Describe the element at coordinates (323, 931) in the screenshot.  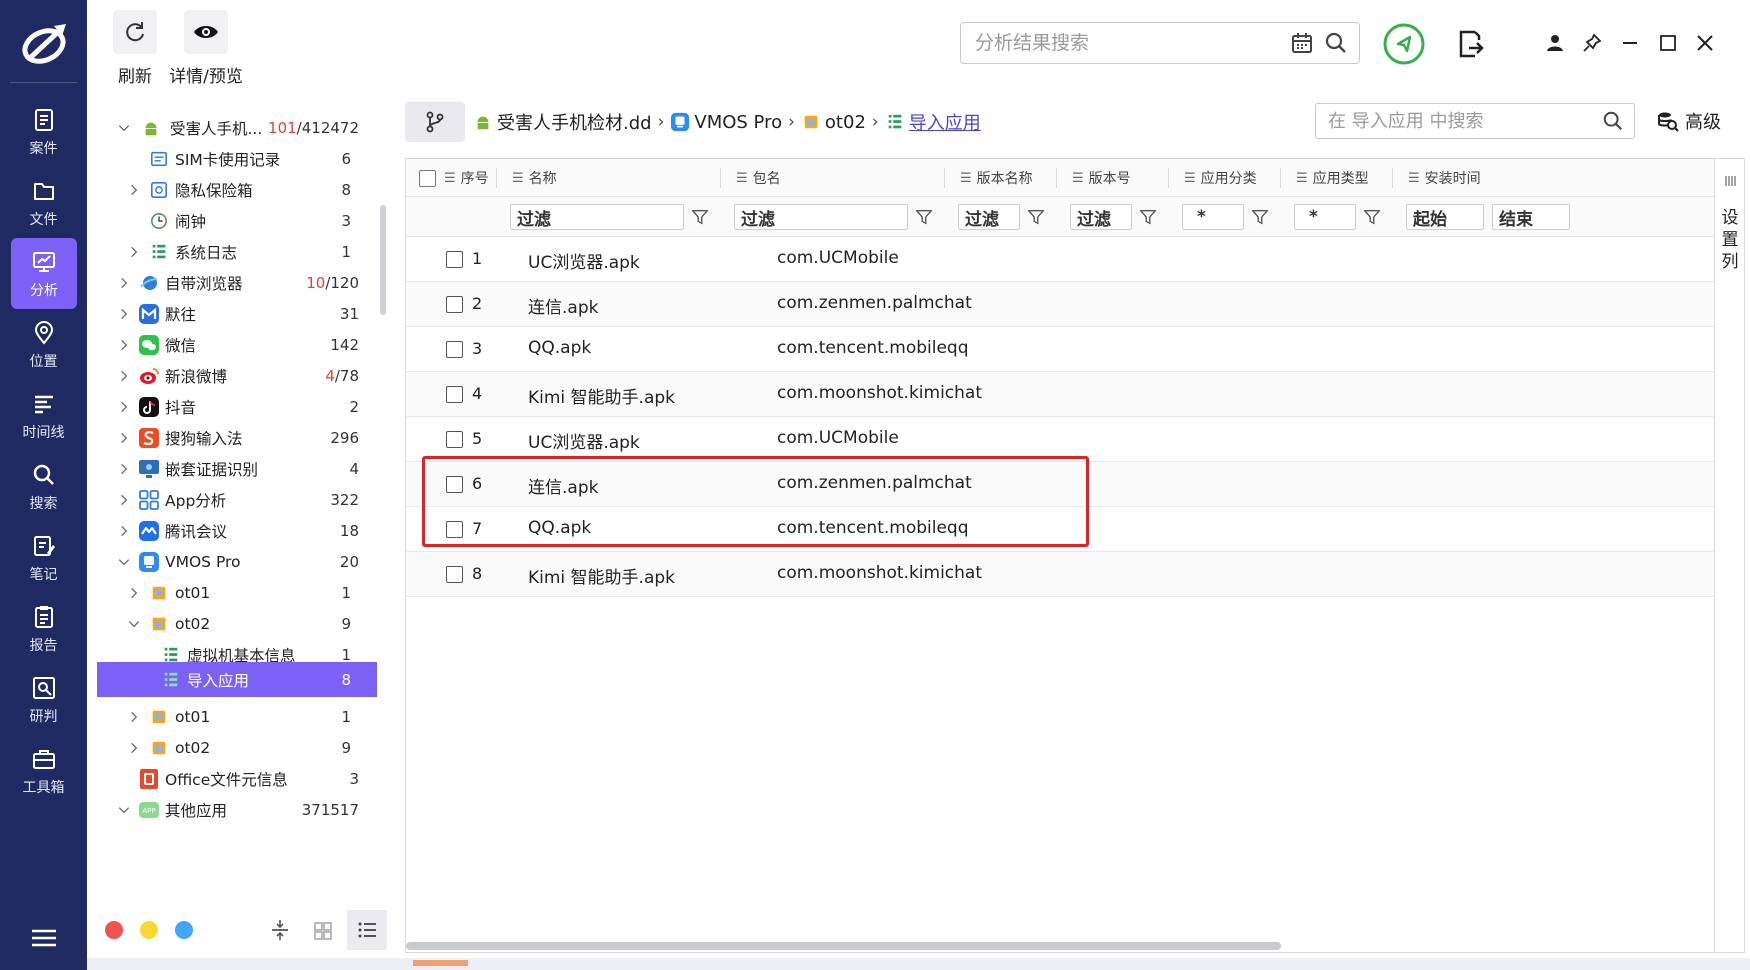
I see `grid-view-icon` at that location.